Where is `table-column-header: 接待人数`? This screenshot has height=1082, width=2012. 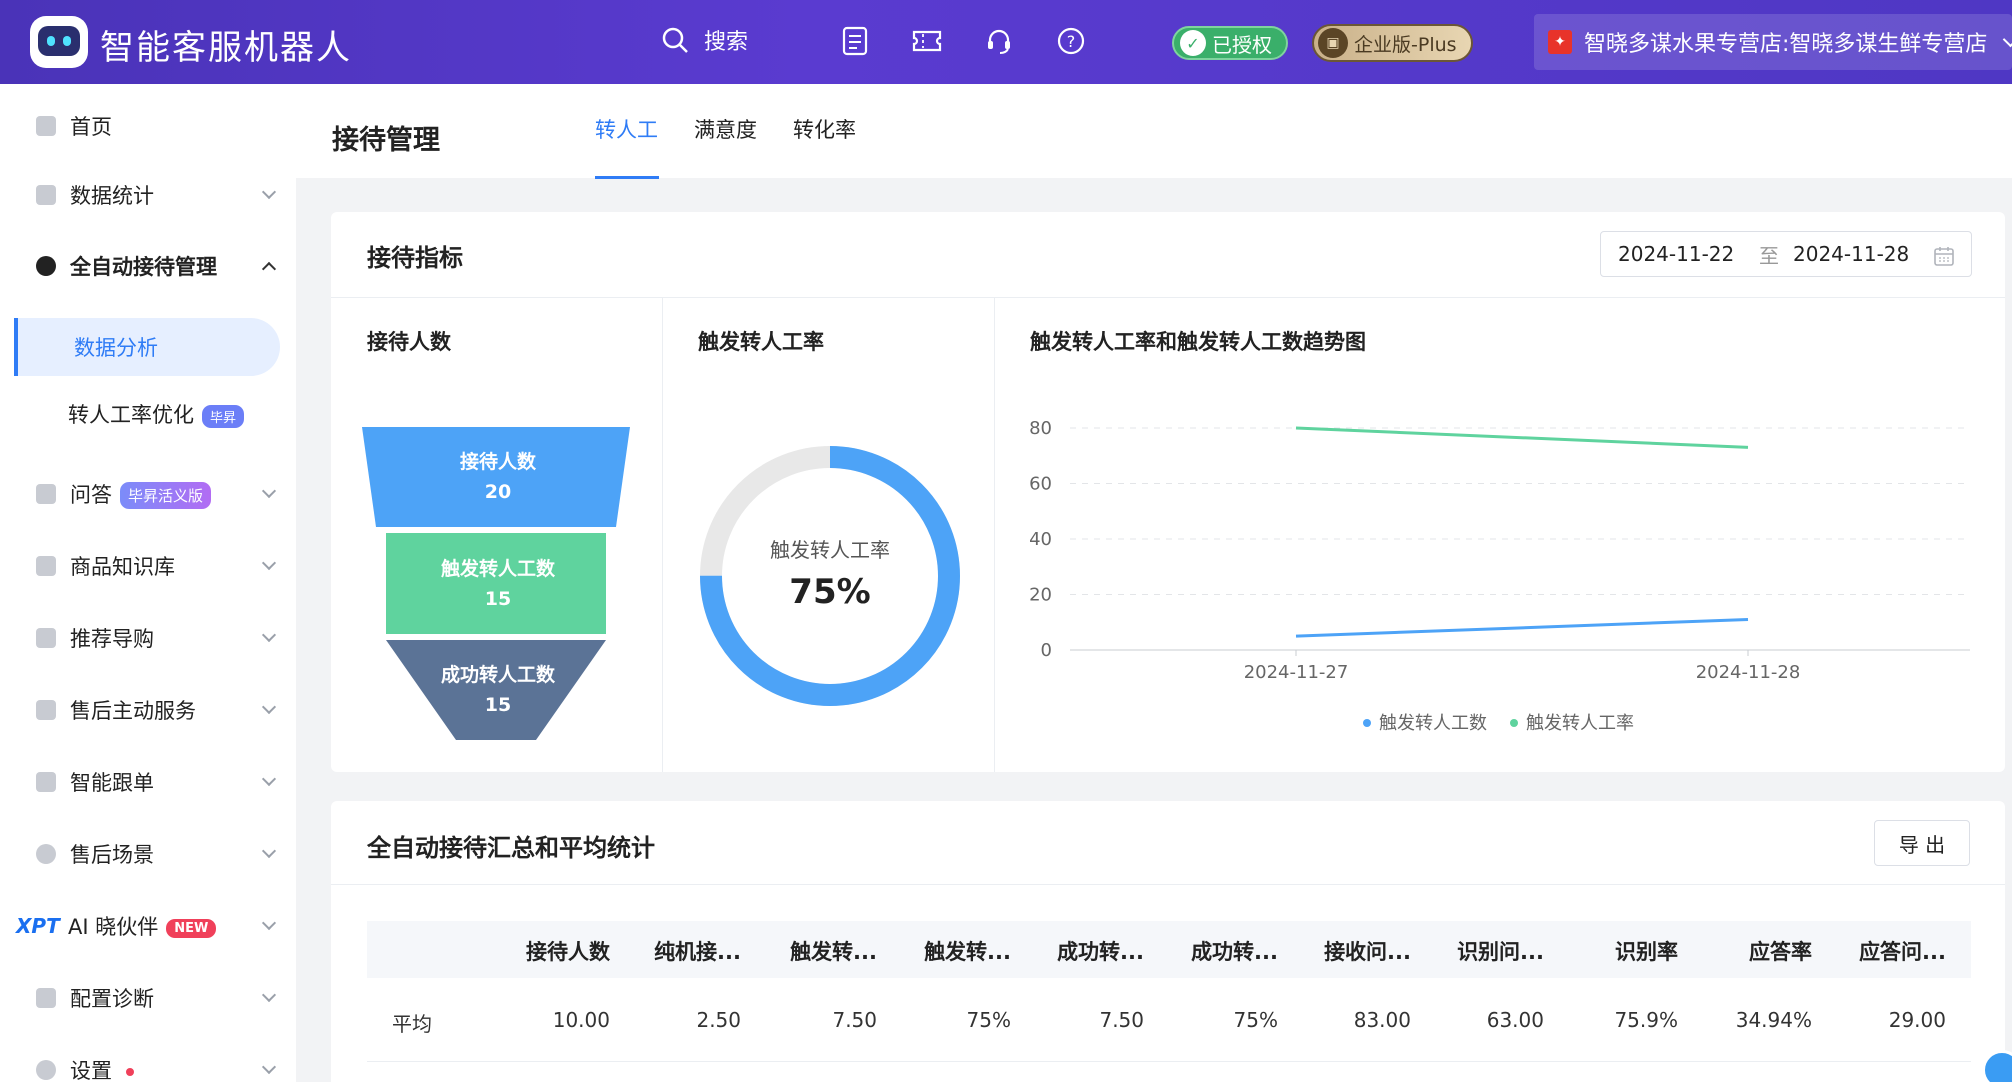
table-column-header: 接待人数 is located at coordinates (568, 952).